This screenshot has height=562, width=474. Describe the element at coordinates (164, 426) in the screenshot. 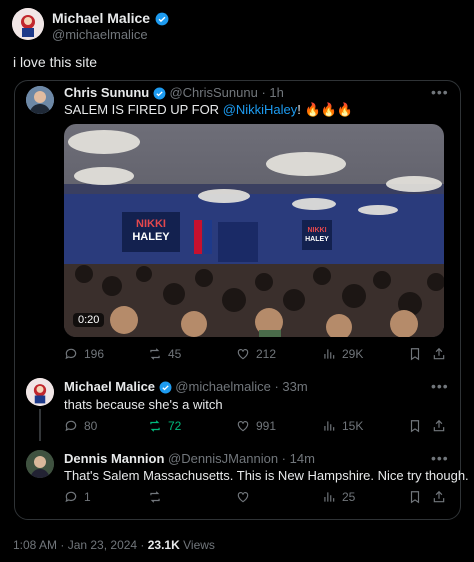

I see `reply1-repost-button: 72` at that location.